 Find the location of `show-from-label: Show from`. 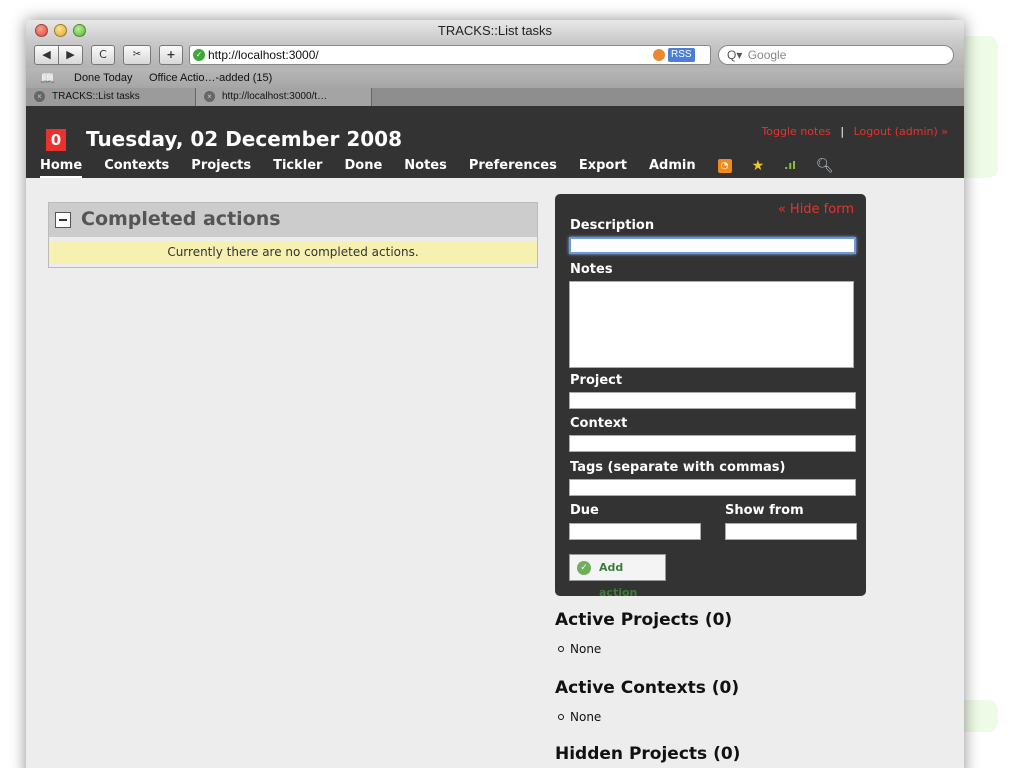

show-from-label: Show from is located at coordinates (764, 510).